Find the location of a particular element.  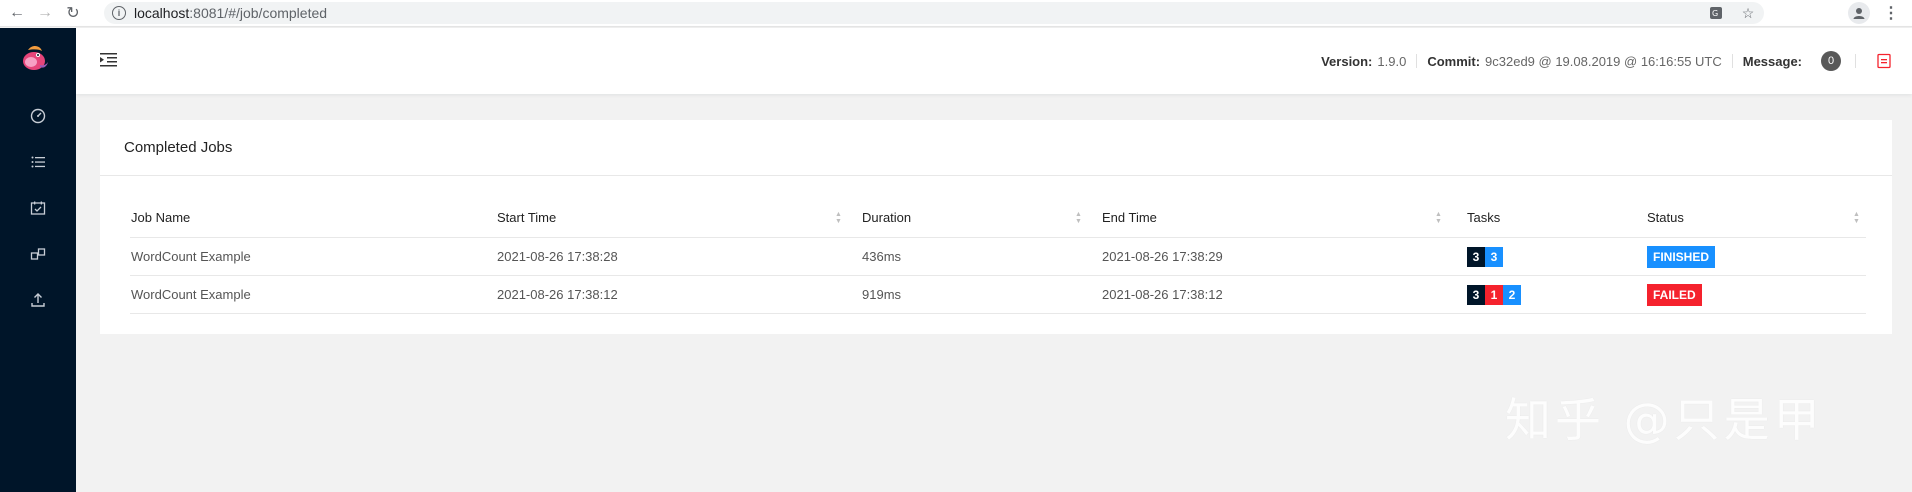

browser-menu-icon: ⋮ is located at coordinates (1891, 13).